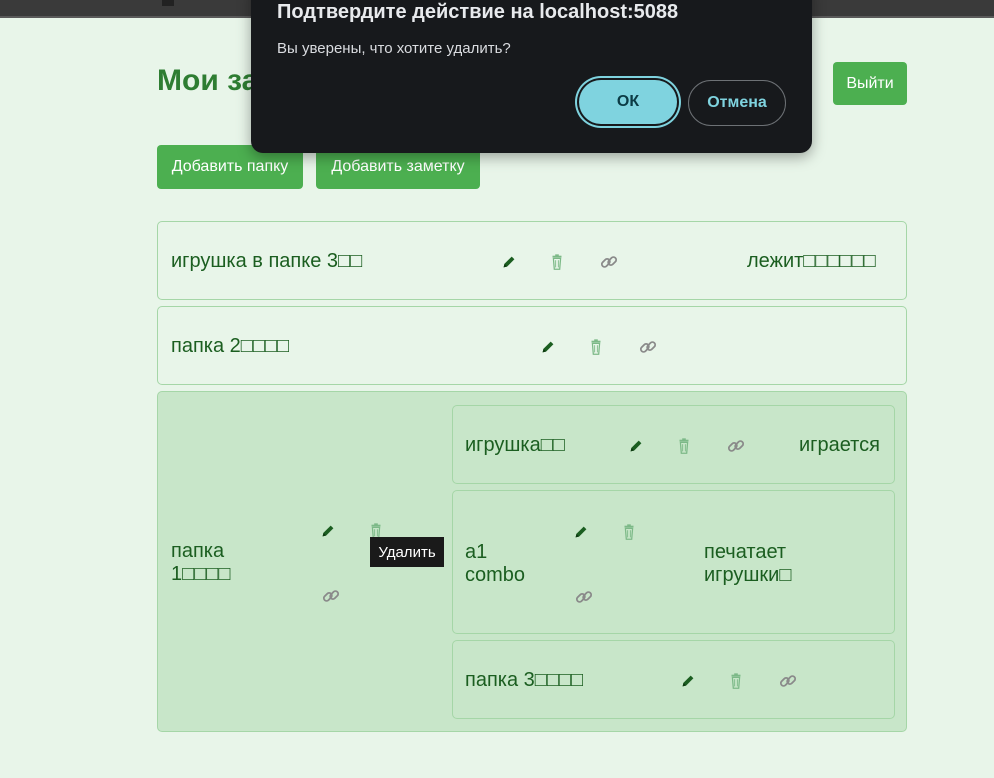 This screenshot has width=994, height=778. Describe the element at coordinates (532, 345) in the screenshot. I see `folder-card: папка 2□□□□` at that location.